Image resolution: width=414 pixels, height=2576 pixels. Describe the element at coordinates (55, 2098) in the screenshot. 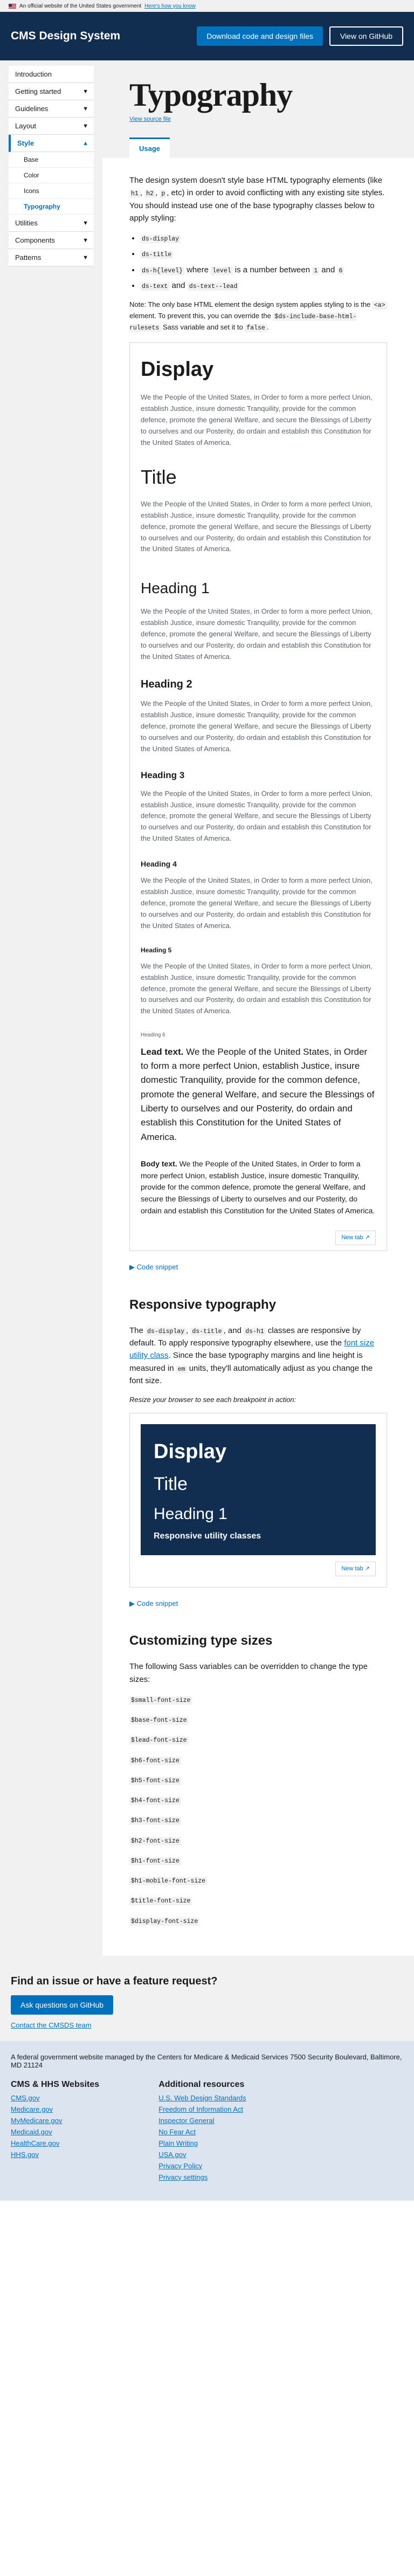

I see `footer-link: CMS.gov` at that location.